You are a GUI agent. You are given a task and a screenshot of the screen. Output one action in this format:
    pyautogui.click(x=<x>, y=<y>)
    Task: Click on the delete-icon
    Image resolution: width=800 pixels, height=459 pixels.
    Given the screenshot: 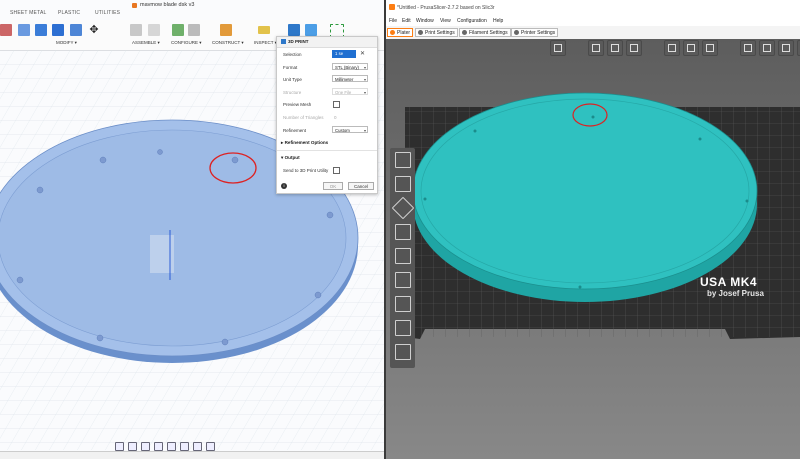 What is the action you would take?
    pyautogui.click(x=596, y=48)
    